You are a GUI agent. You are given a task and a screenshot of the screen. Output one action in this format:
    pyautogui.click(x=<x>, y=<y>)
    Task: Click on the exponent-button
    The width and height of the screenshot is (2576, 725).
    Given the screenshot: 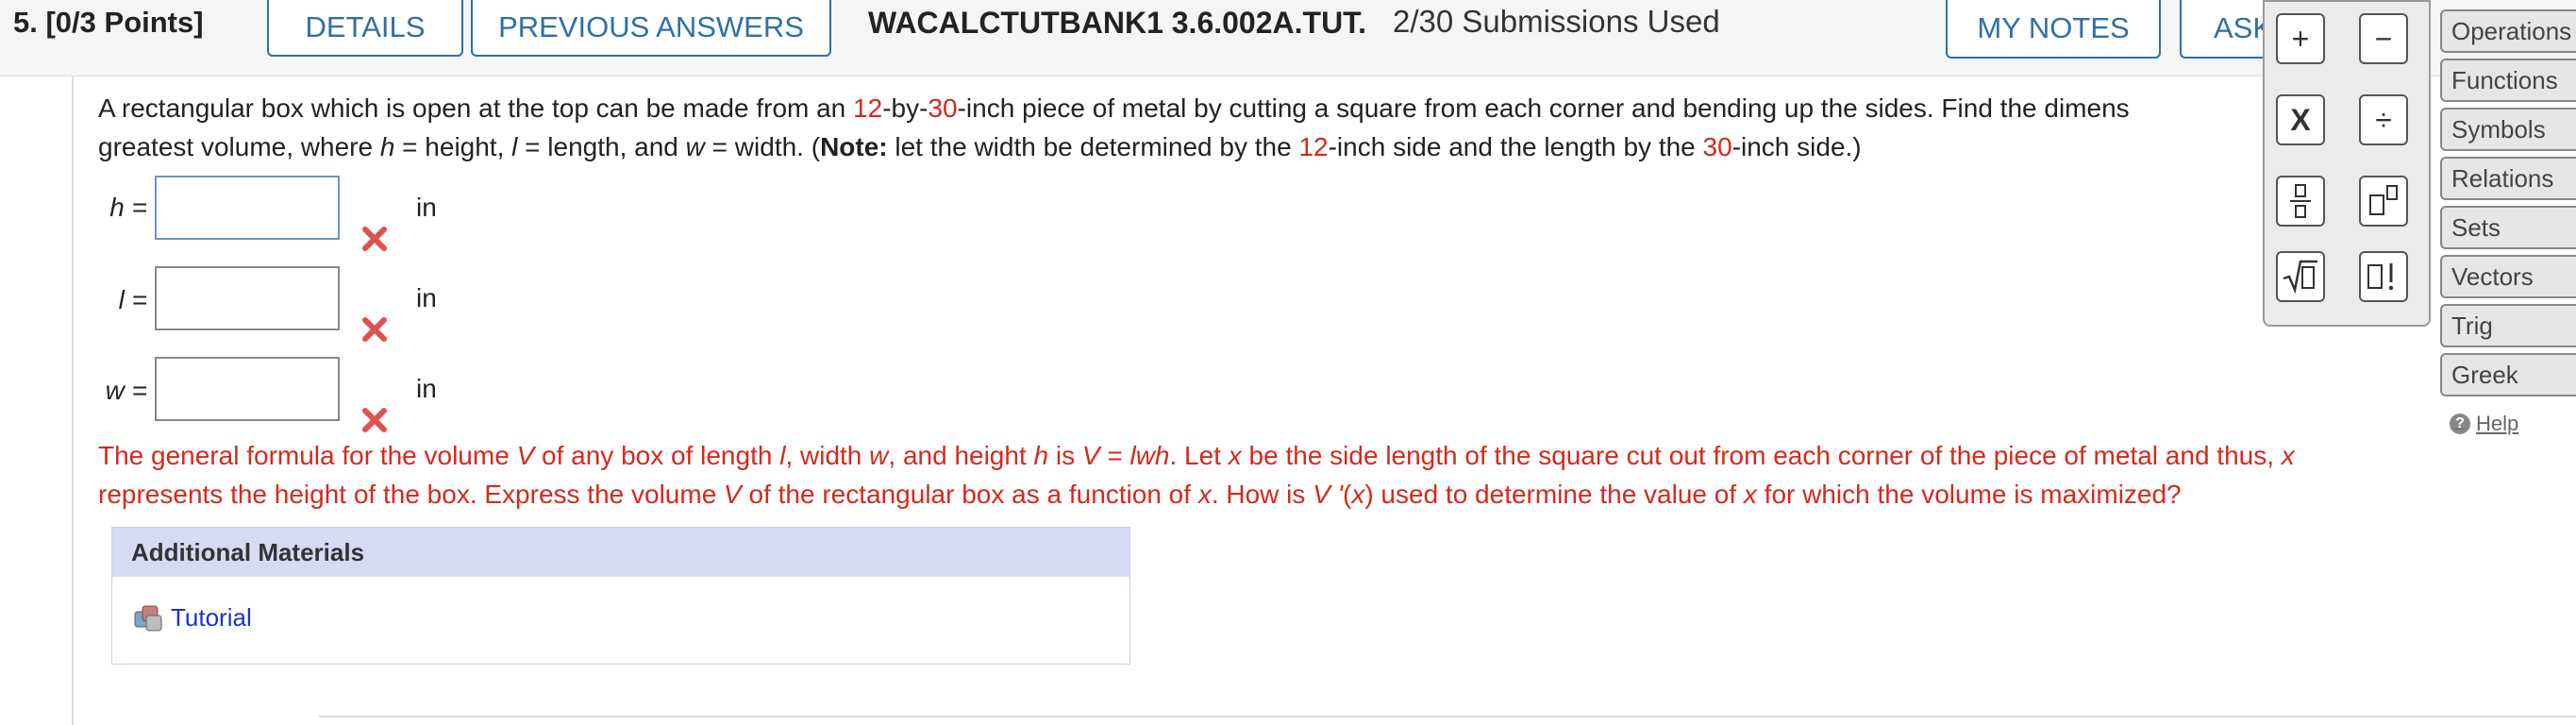 What is the action you would take?
    pyautogui.click(x=2383, y=201)
    